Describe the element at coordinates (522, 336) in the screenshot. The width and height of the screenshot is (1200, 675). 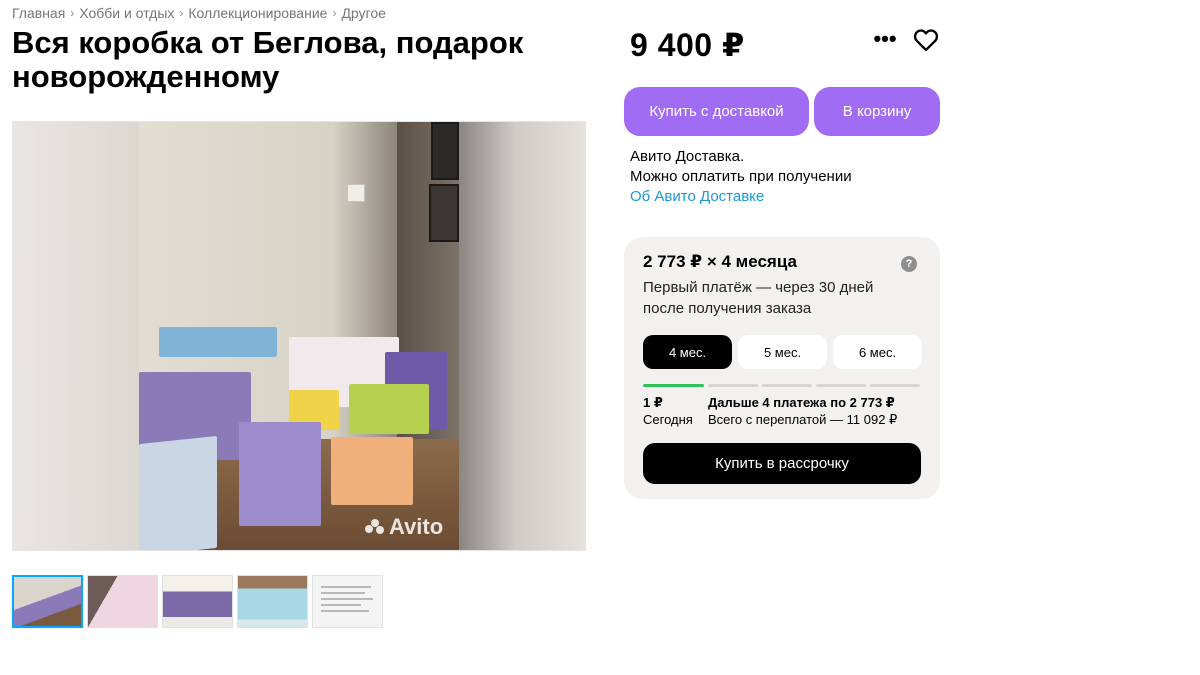
I see `photo-blur-right` at that location.